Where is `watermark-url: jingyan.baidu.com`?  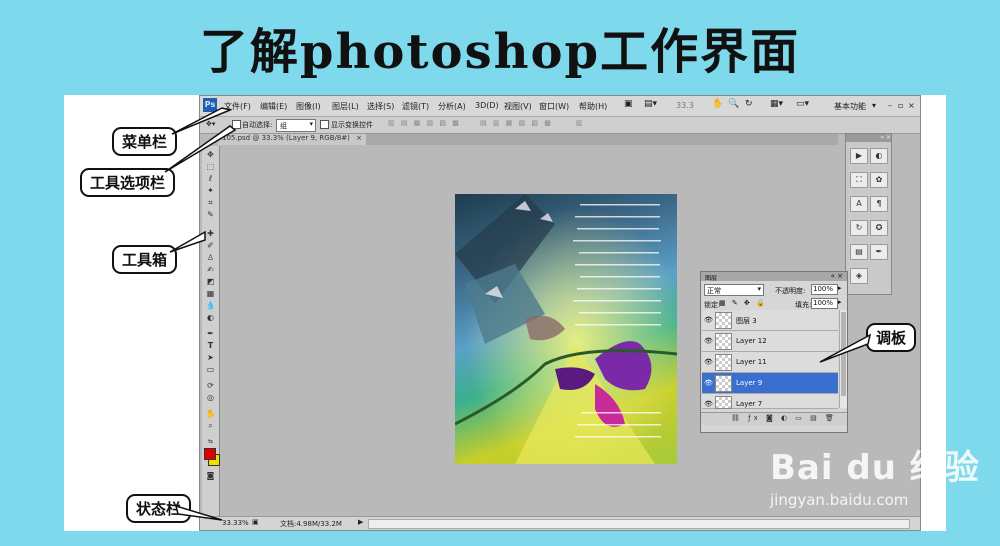
watermark-url: jingyan.baidu.com is located at coordinates (839, 500).